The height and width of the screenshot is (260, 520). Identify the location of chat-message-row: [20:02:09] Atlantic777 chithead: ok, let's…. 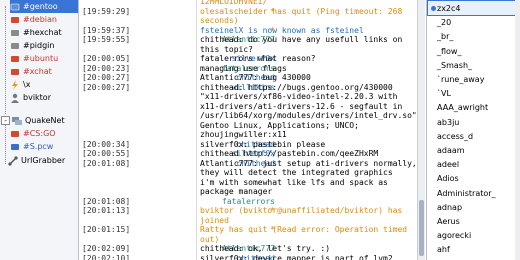
(248, 249).